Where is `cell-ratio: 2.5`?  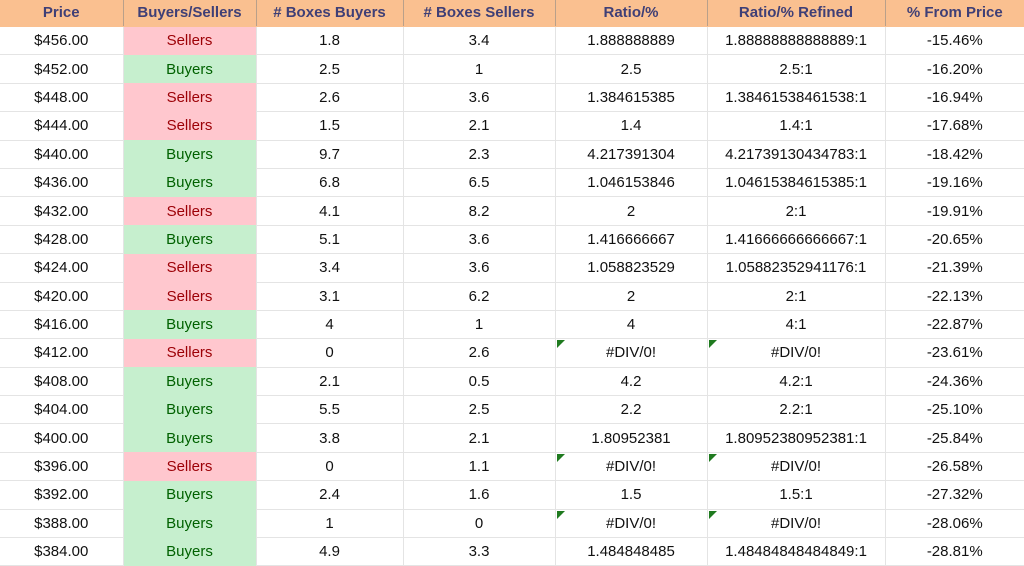 cell-ratio: 2.5 is located at coordinates (631, 69).